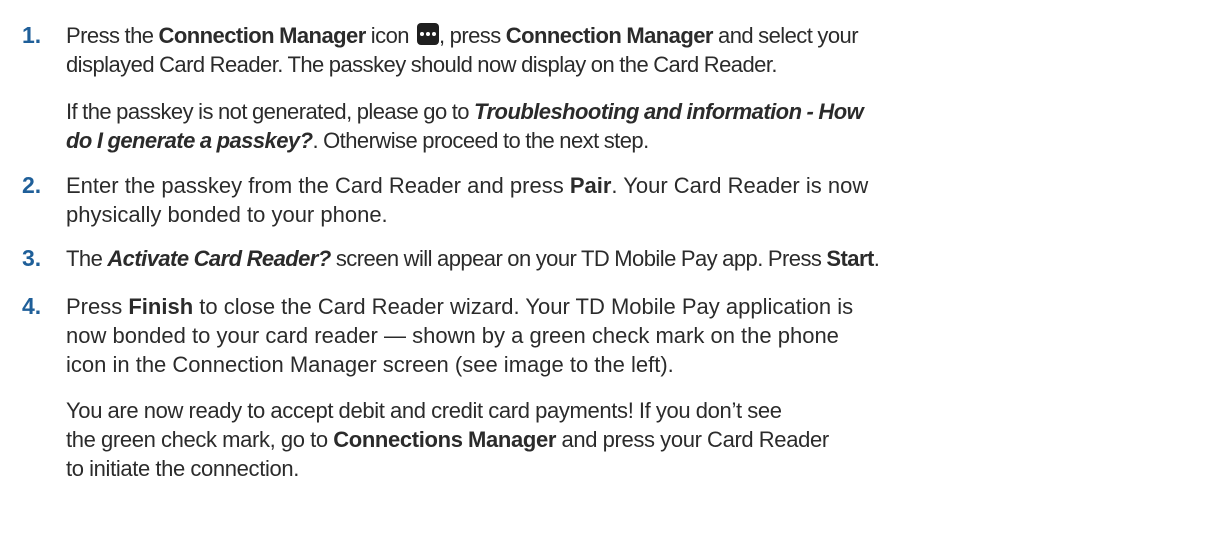  I want to click on activate-card-reader-reference: Activate Card Reader?, so click(219, 258).